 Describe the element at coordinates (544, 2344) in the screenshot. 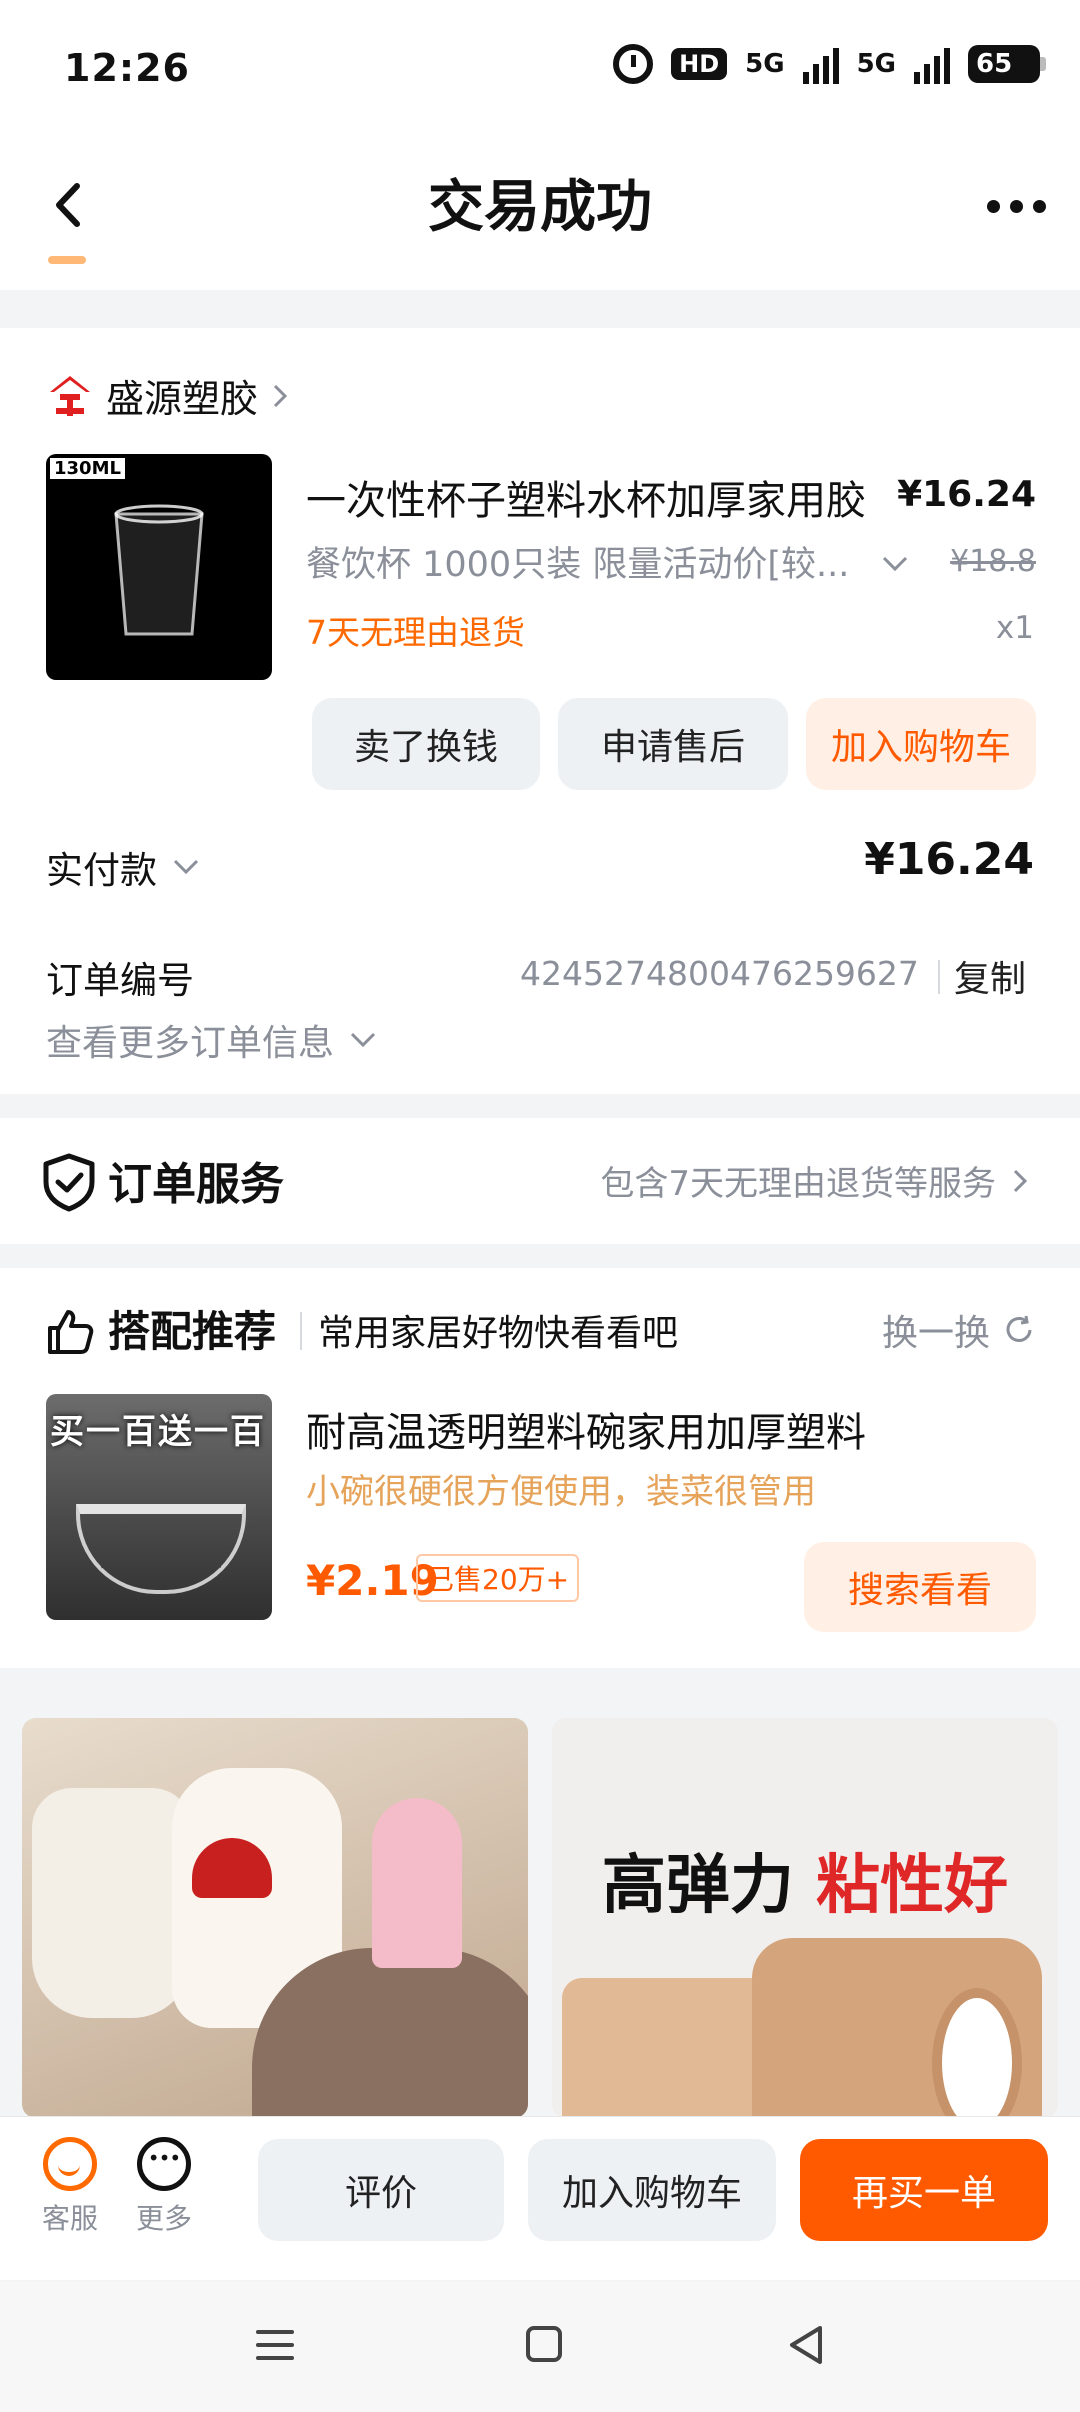

I see `home-icon` at that location.